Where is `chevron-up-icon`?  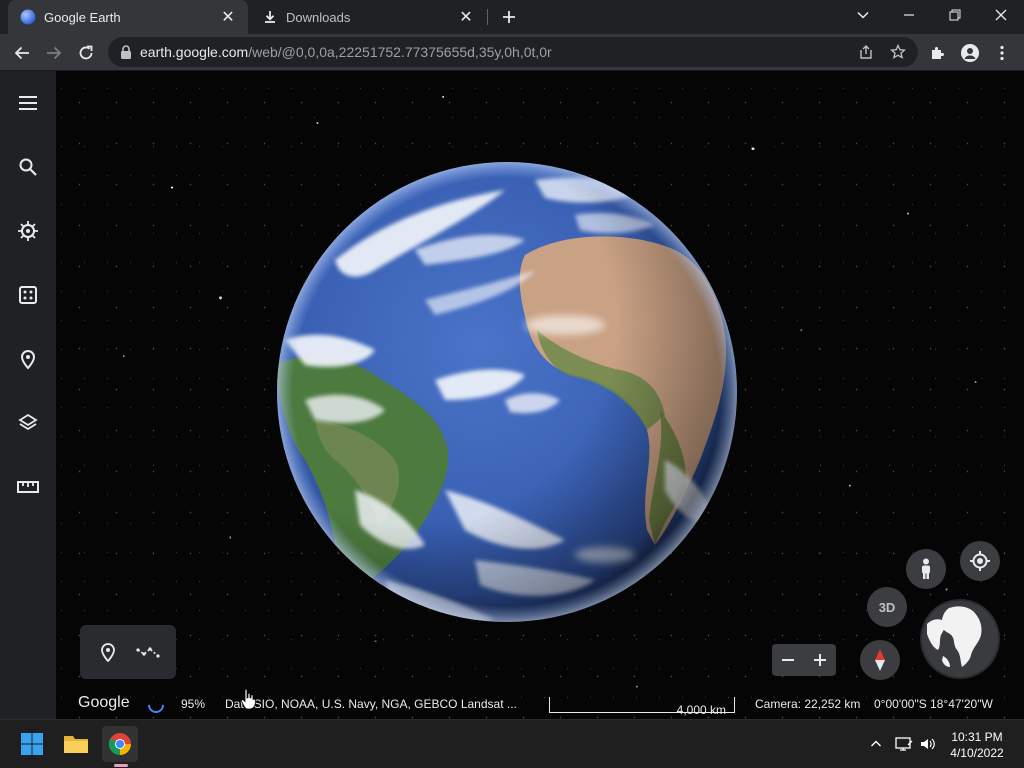 chevron-up-icon is located at coordinates (876, 743).